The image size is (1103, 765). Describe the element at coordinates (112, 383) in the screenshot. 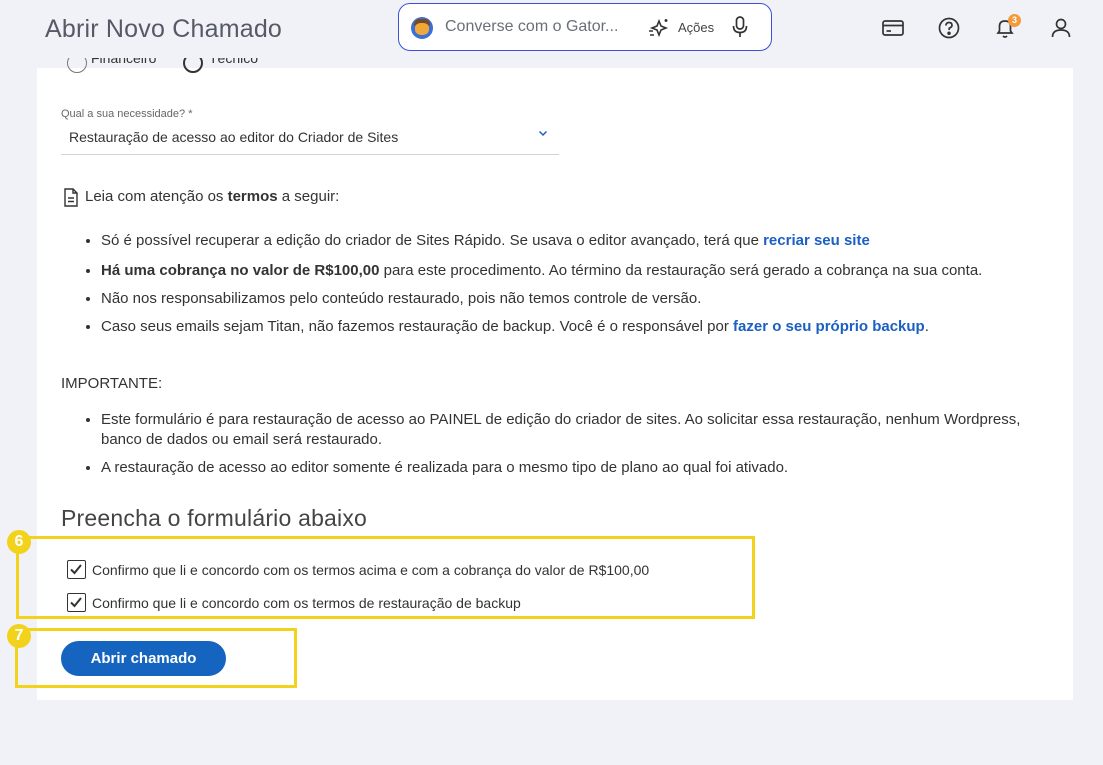

I see `important-label: IMPORTANTE:` at that location.